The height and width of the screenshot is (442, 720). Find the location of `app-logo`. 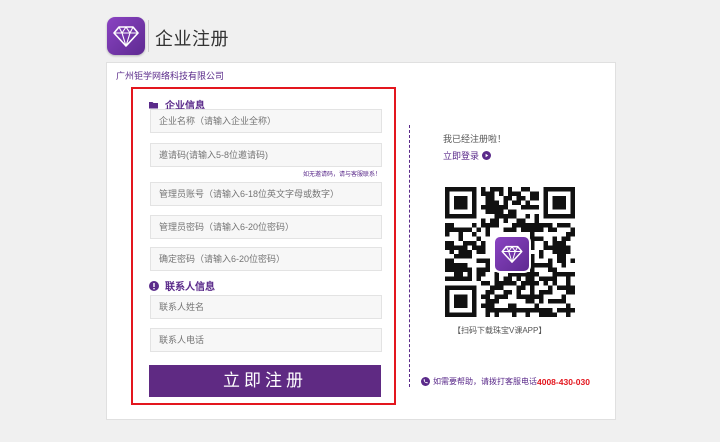

app-logo is located at coordinates (126, 36).